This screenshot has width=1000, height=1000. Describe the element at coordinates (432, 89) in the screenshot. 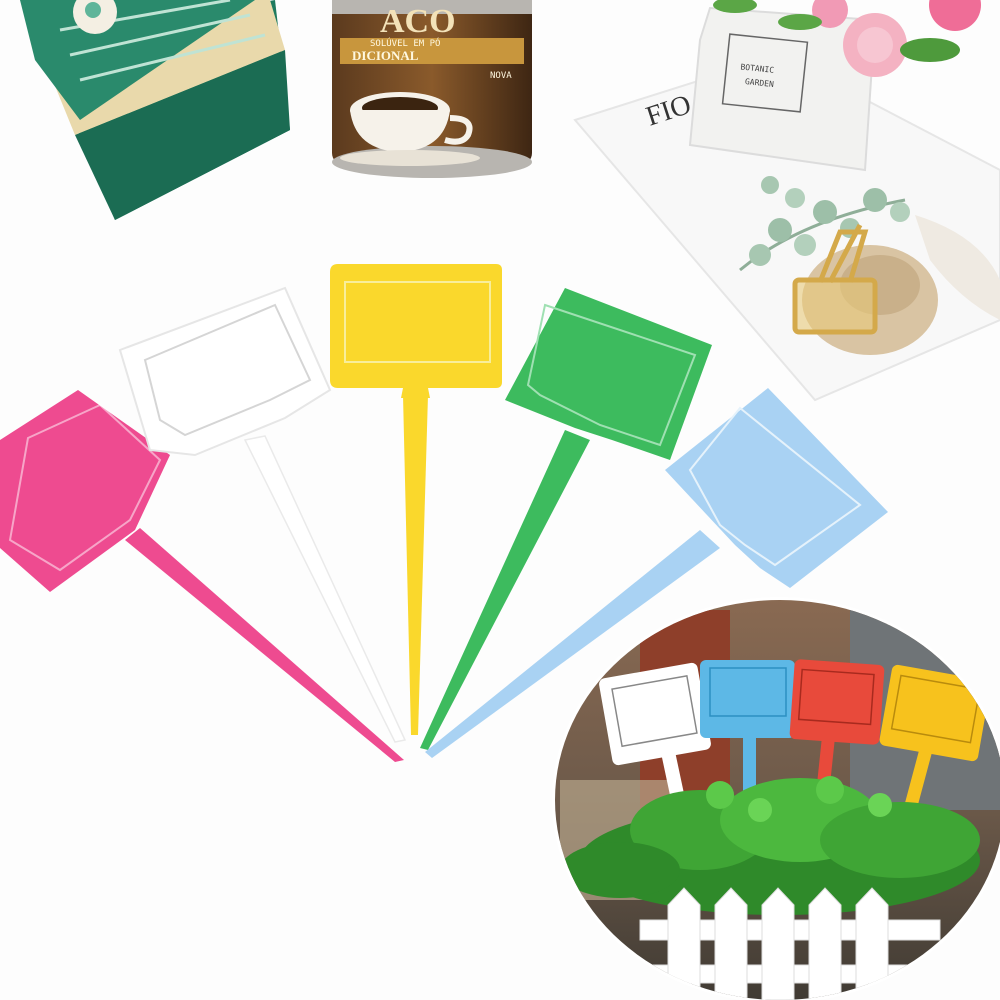

I see `coffee-can-icon: ACO SOLÚVEL EM PÓ DICIONAL NOVA` at that location.